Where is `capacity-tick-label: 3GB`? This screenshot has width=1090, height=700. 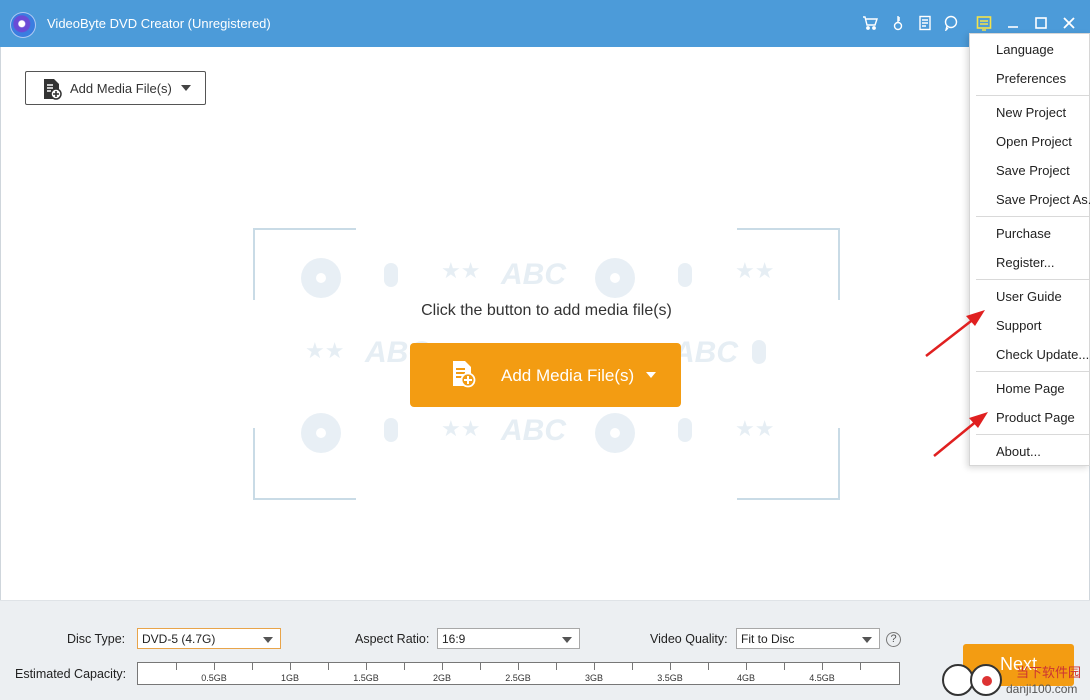
capacity-tick-label: 3GB is located at coordinates (594, 678).